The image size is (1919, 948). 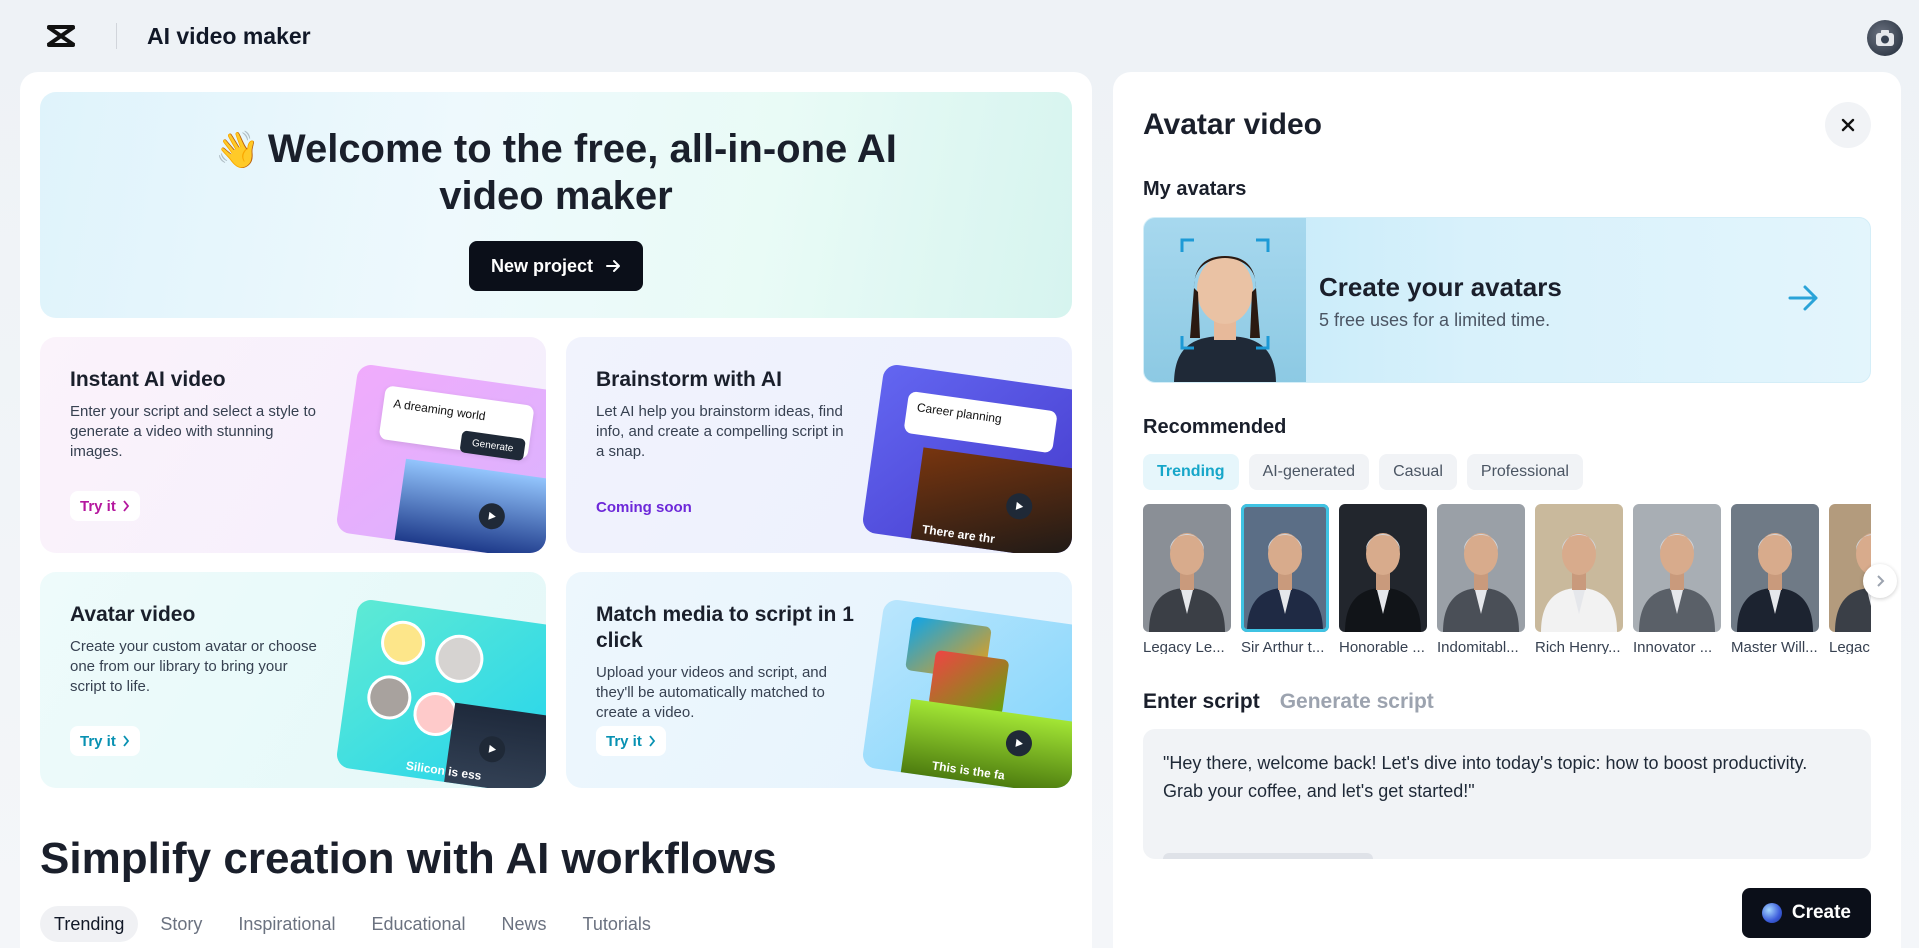 I want to click on tab-tutorials: Tutorials, so click(x=617, y=924).